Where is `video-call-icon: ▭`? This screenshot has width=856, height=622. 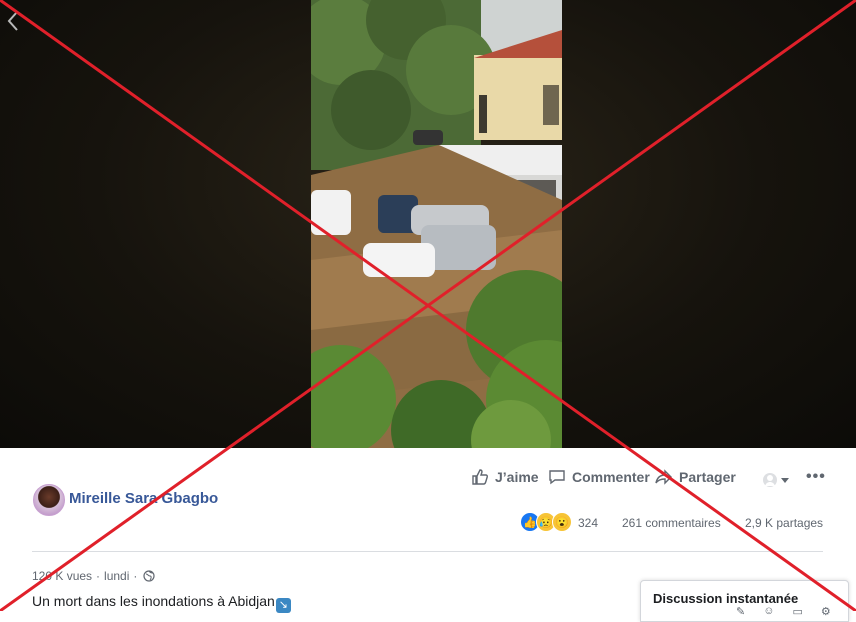 video-call-icon: ▭ is located at coordinates (797, 611).